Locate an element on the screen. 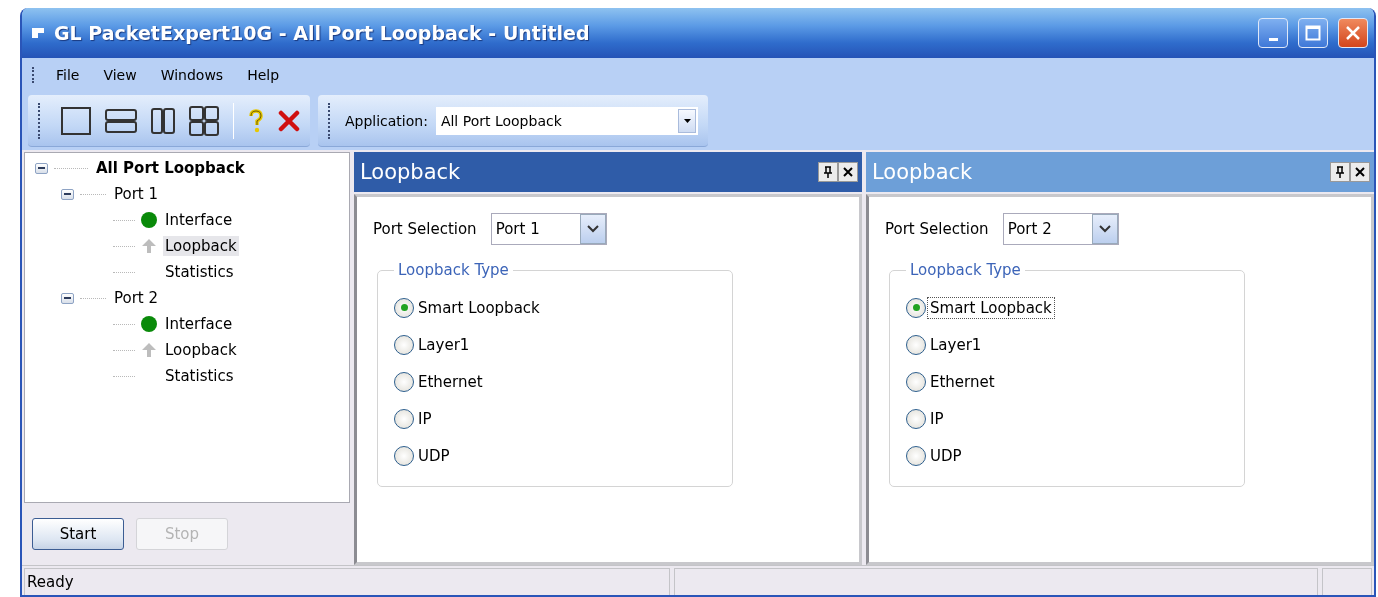 Image resolution: width=1378 pixels, height=597 pixels. menu-item: View is located at coordinates (120, 75).